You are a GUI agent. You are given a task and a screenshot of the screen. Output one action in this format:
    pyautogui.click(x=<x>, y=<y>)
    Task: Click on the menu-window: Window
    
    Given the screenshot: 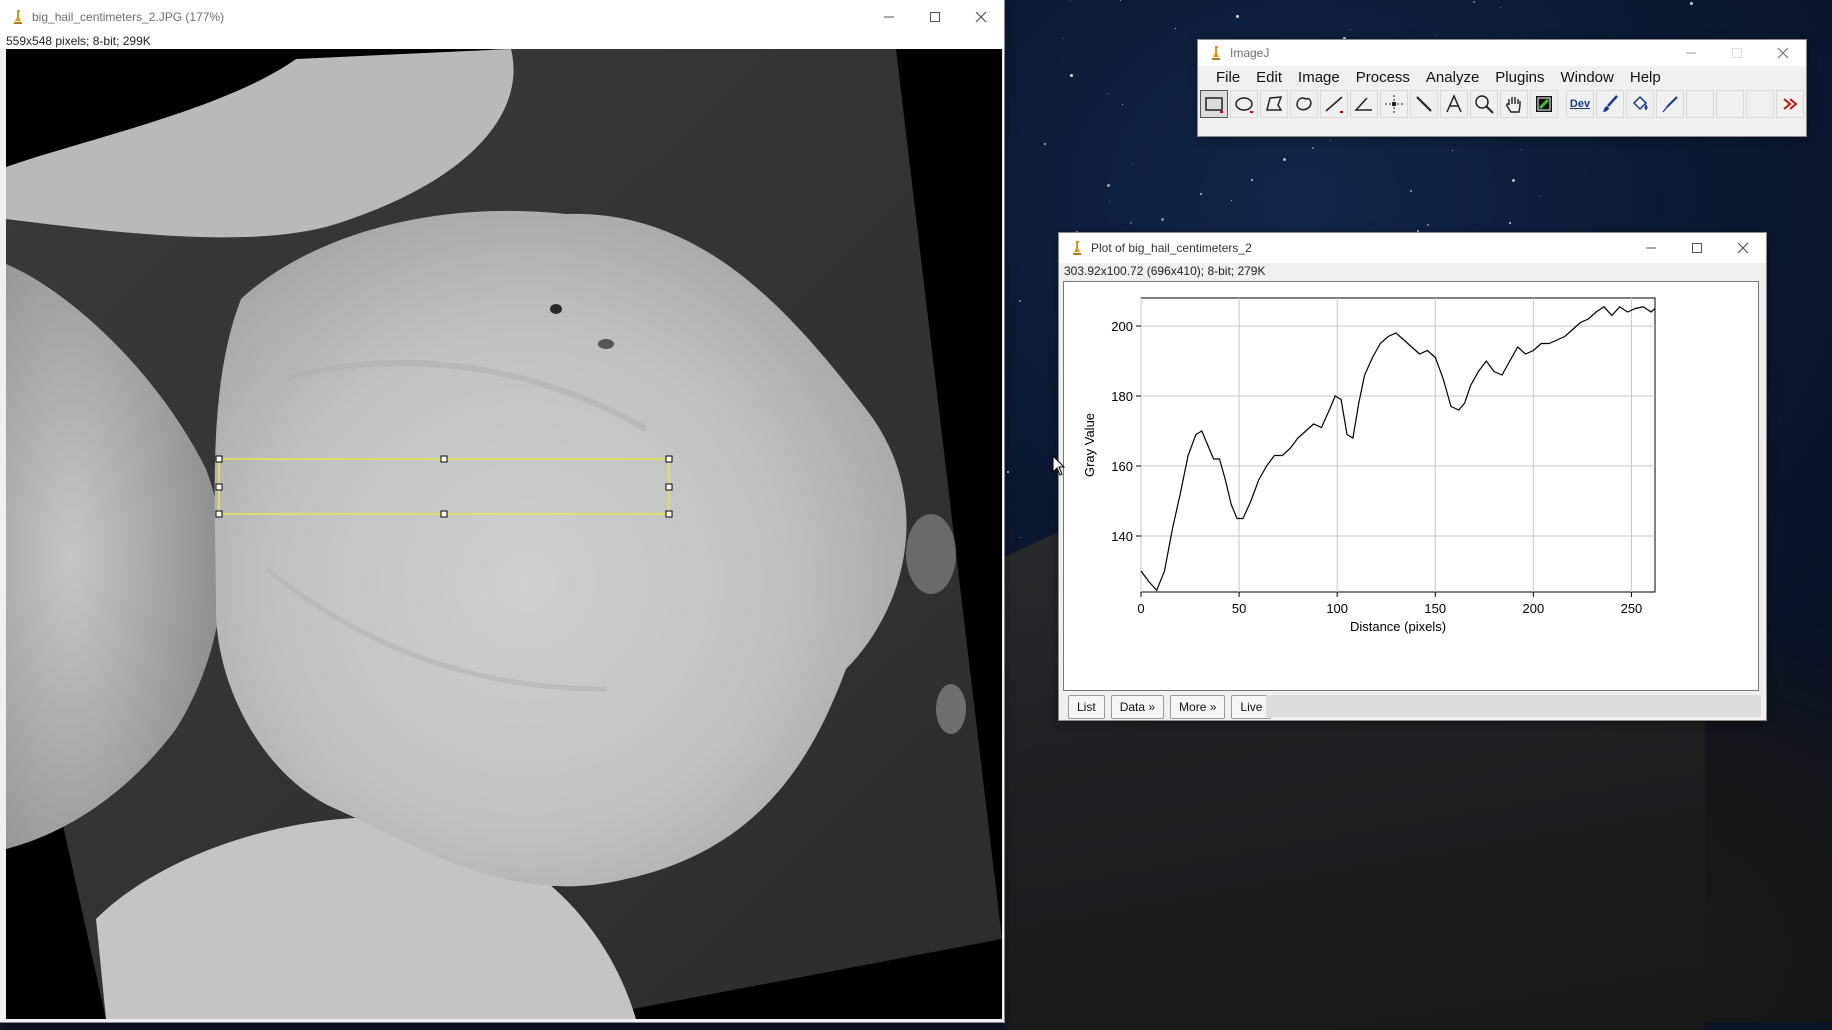 What is the action you would take?
    pyautogui.click(x=1587, y=77)
    